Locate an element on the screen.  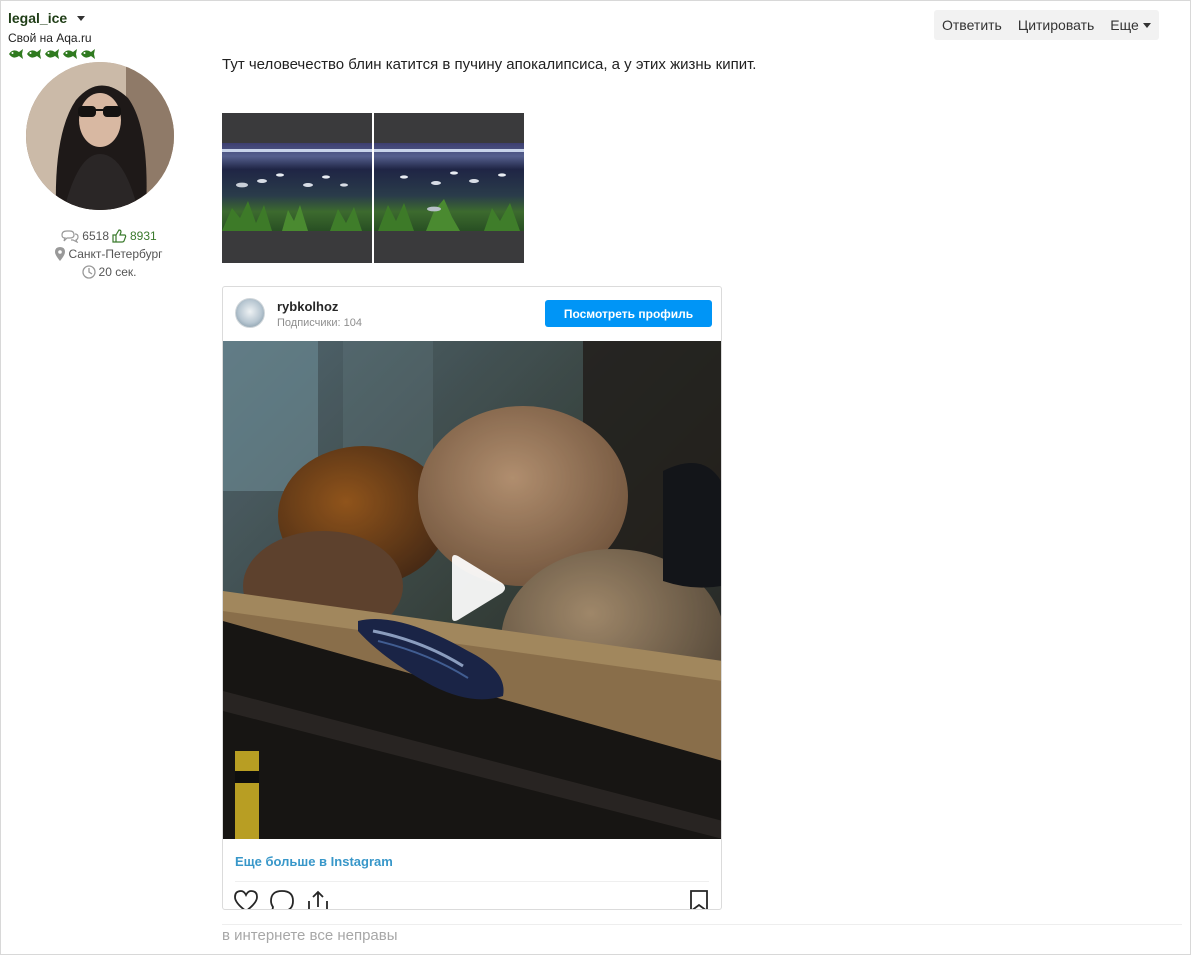
quote-button: Цитировать is located at coordinates (1056, 25).